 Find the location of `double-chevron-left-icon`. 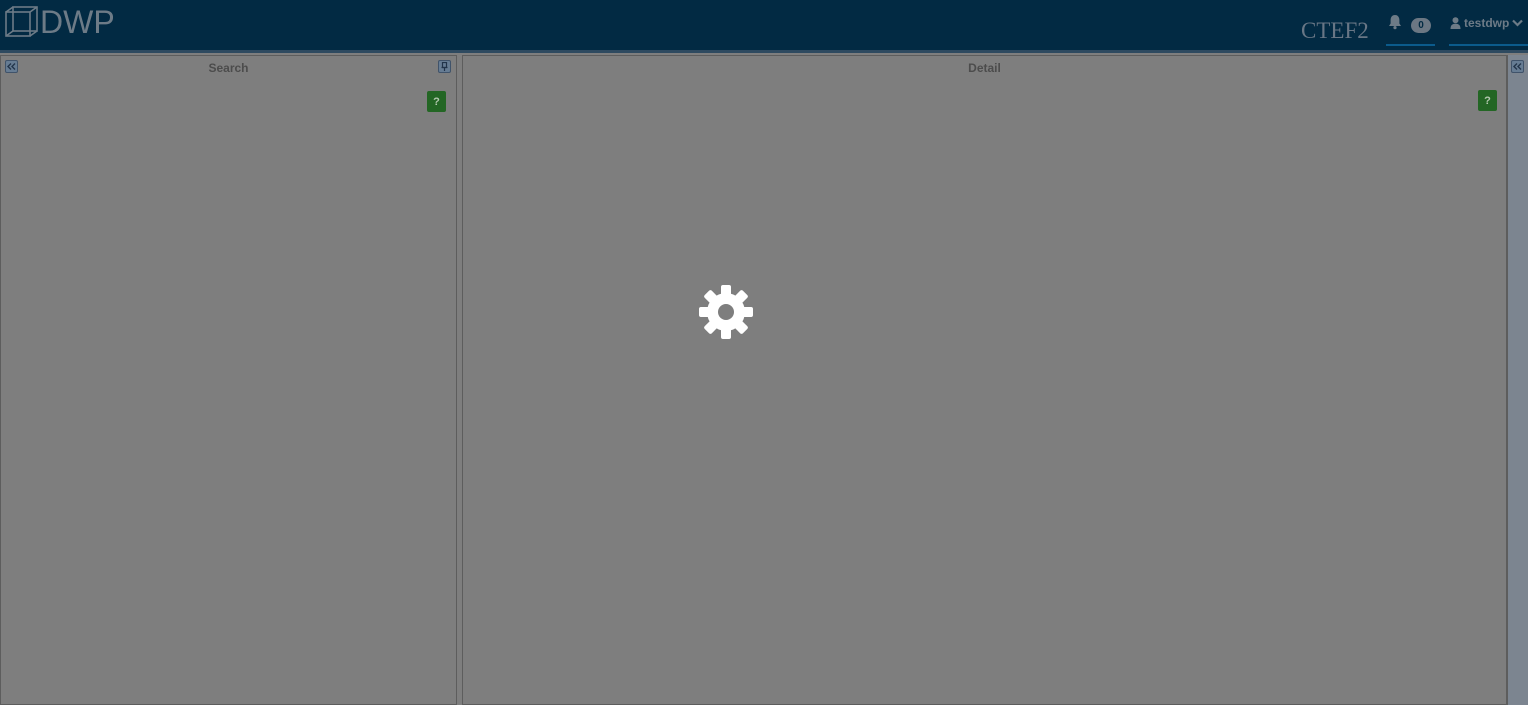

double-chevron-left-icon is located at coordinates (1517, 66).